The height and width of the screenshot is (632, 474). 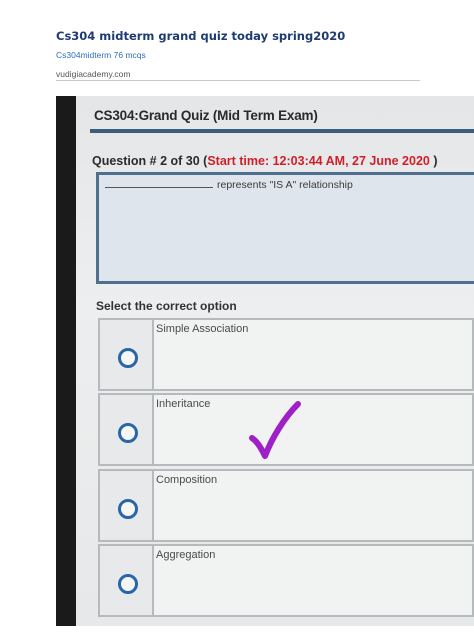 I want to click on divider, so click(x=238, y=80).